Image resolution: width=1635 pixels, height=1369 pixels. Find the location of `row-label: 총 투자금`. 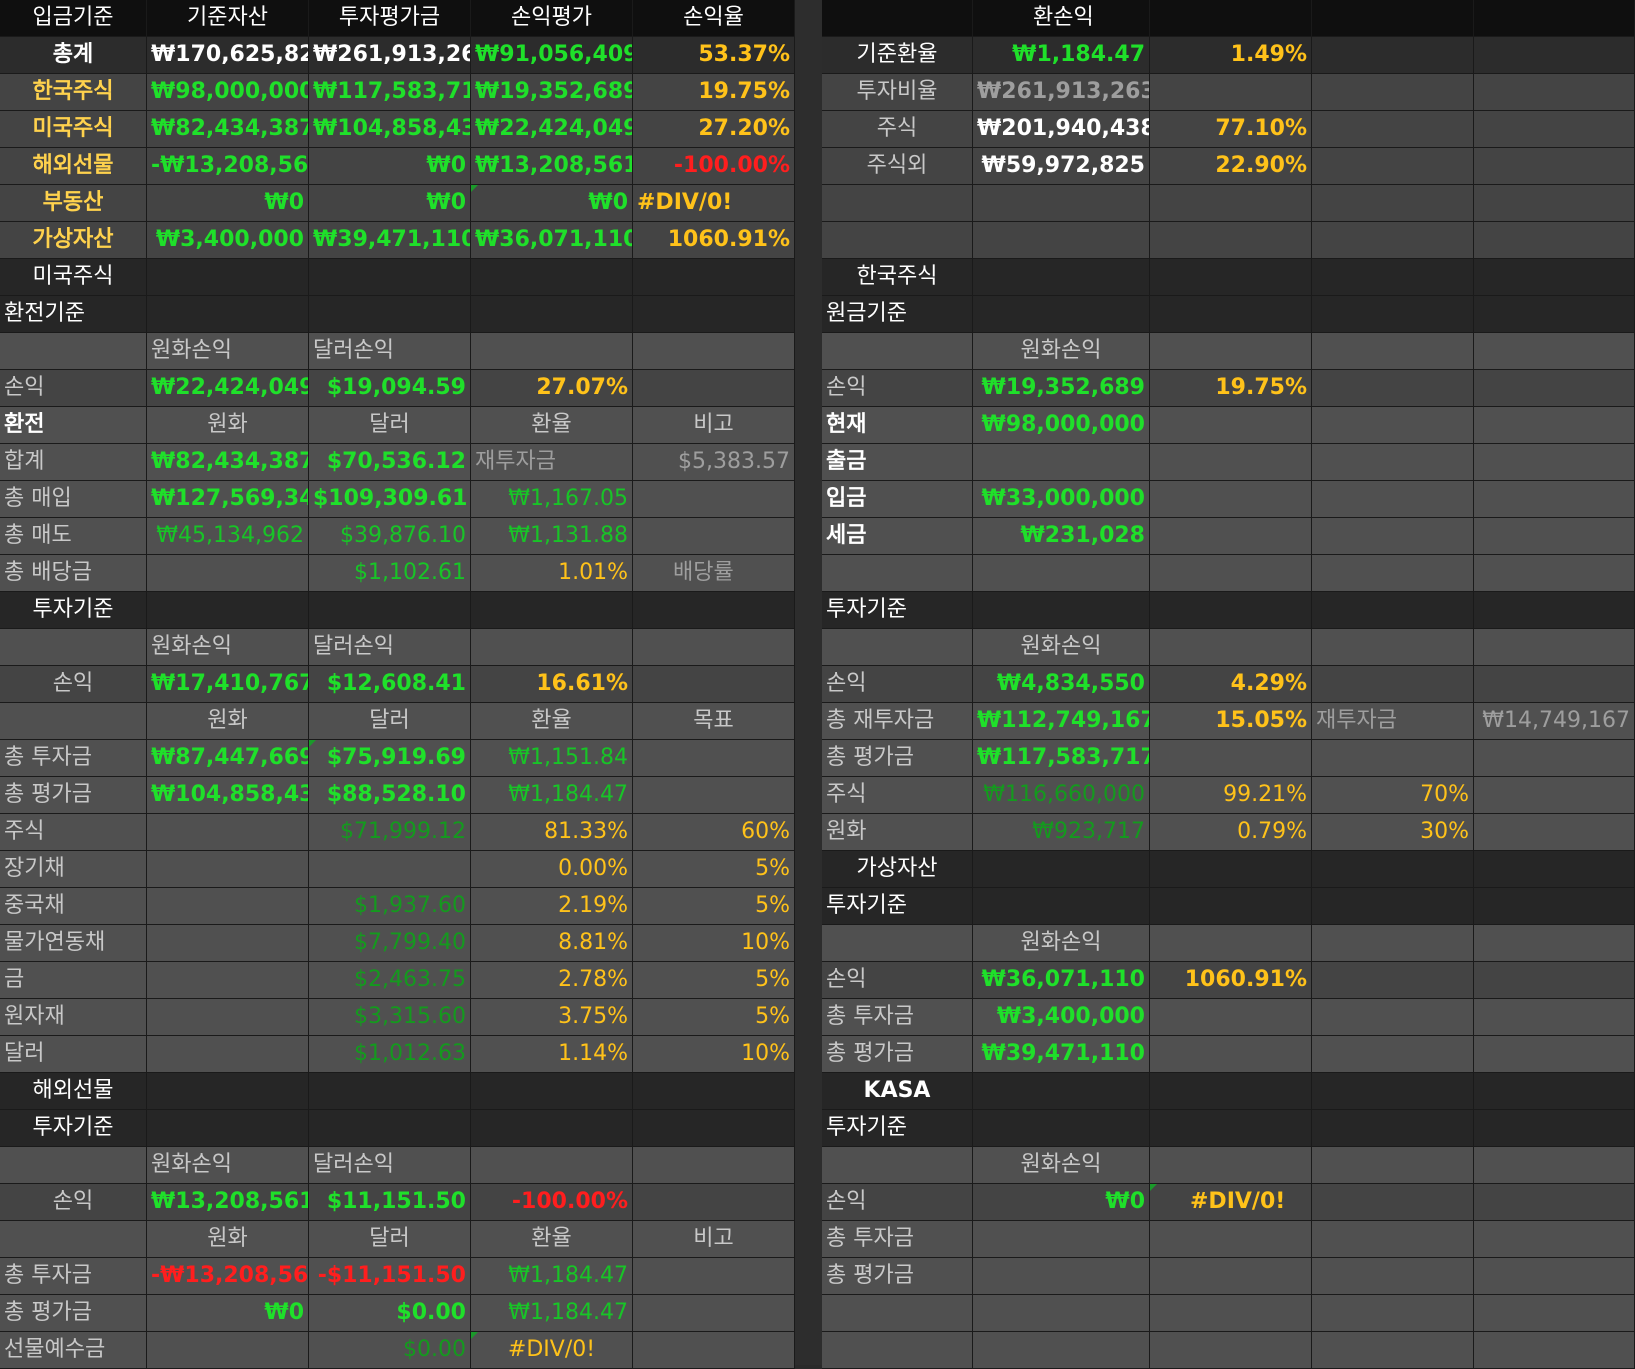

row-label: 총 투자금 is located at coordinates (897, 1239).